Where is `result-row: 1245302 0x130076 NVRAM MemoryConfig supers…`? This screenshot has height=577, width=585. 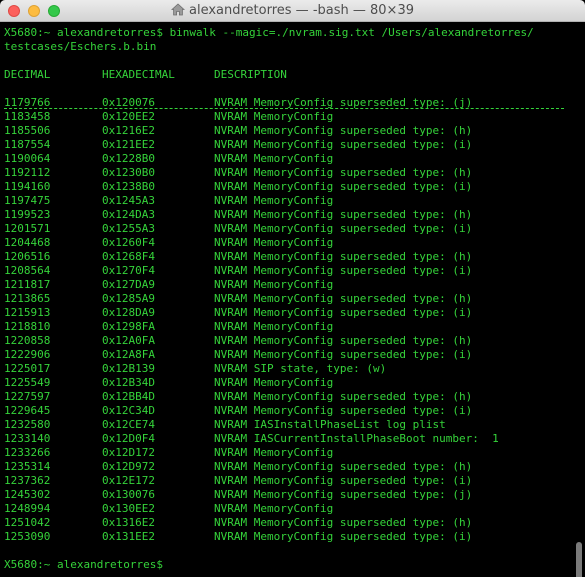
result-row: 1245302 0x130076 NVRAM MemoryConfig supers… is located at coordinates (289, 495).